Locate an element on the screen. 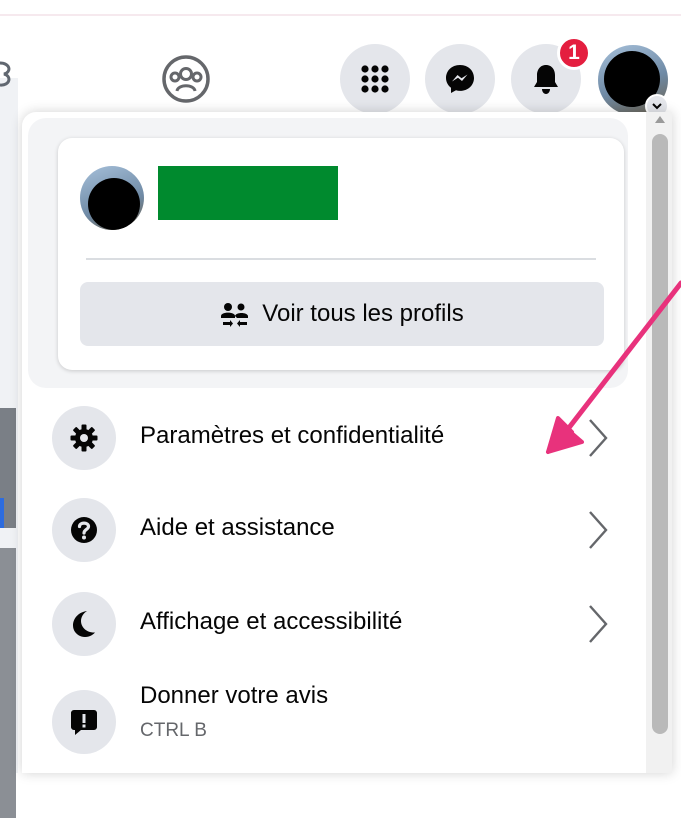 The height and width of the screenshot is (818, 681). feedback-icon is located at coordinates (84, 722).